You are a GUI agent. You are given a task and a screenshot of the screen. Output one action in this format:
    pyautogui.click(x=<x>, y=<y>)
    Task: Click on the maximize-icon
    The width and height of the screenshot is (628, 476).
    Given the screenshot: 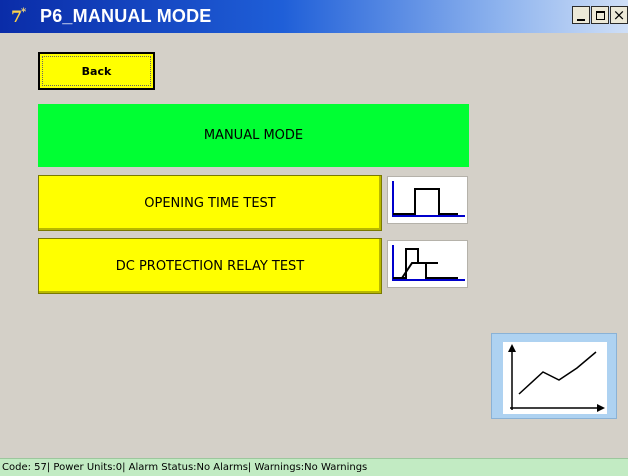 What is the action you would take?
    pyautogui.click(x=600, y=15)
    